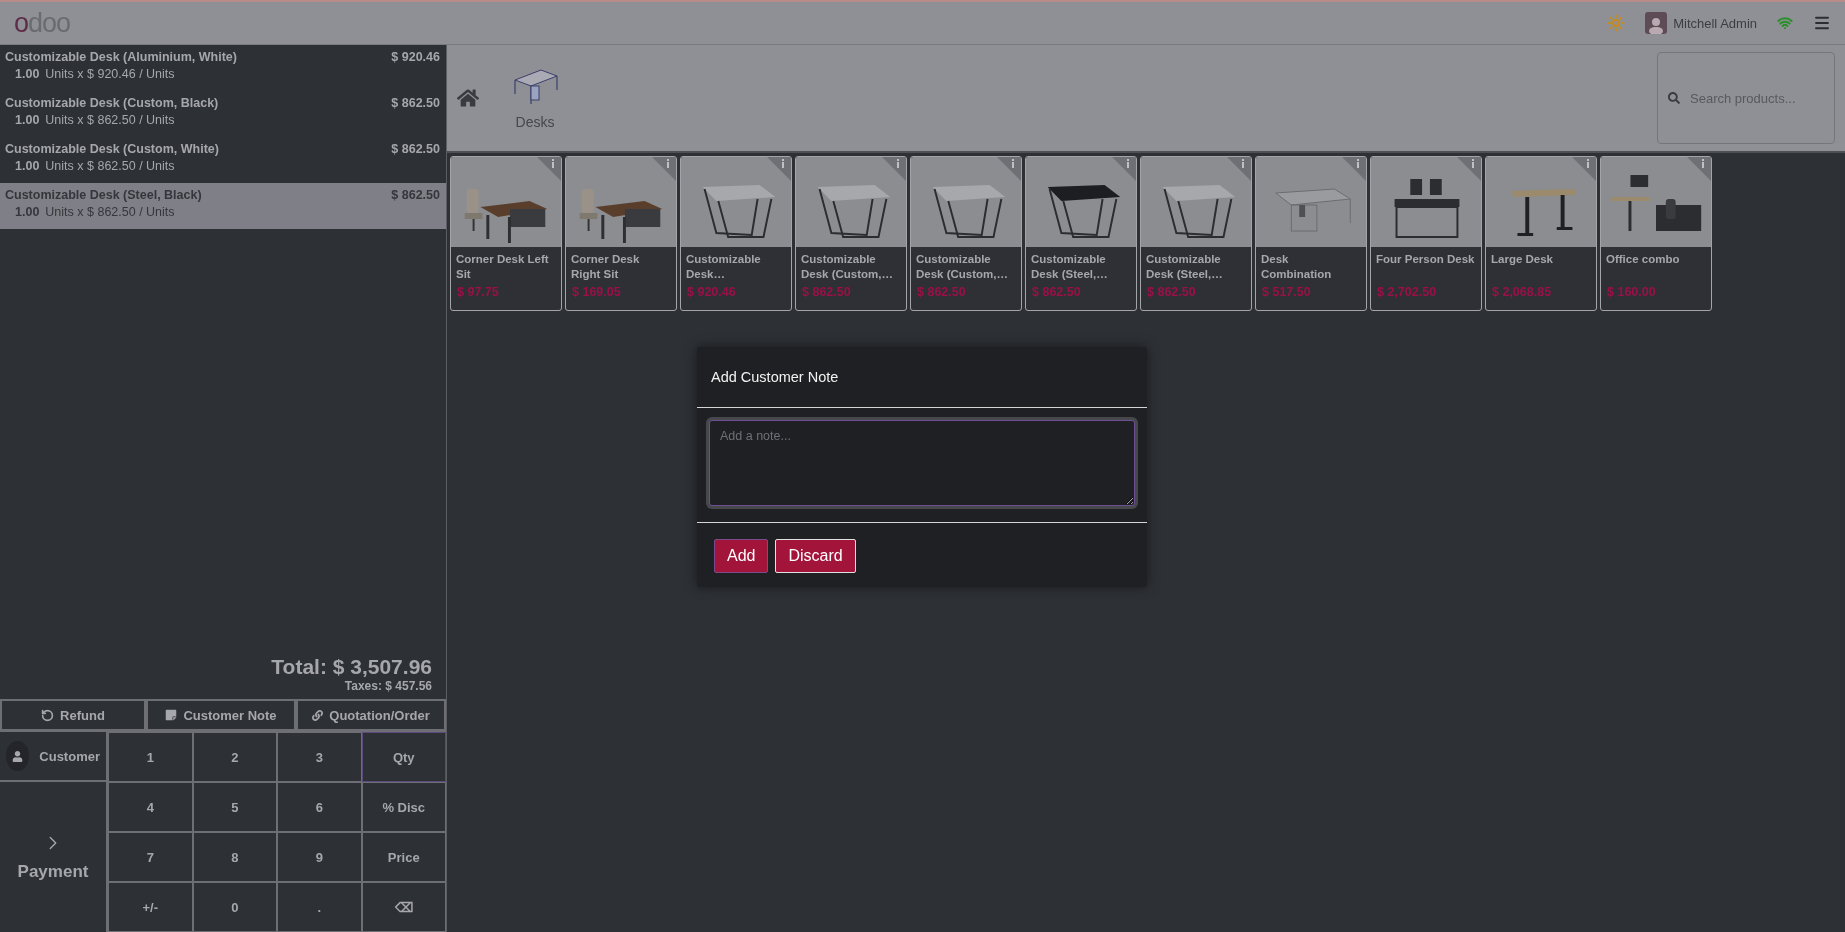  What do you see at coordinates (18, 756) in the screenshot?
I see `user-icon` at bounding box center [18, 756].